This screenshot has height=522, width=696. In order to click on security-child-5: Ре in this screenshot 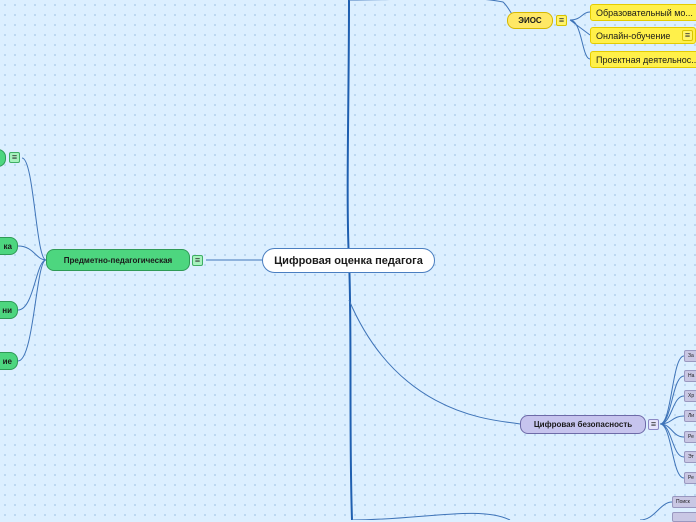, I will do `click(690, 437)`.